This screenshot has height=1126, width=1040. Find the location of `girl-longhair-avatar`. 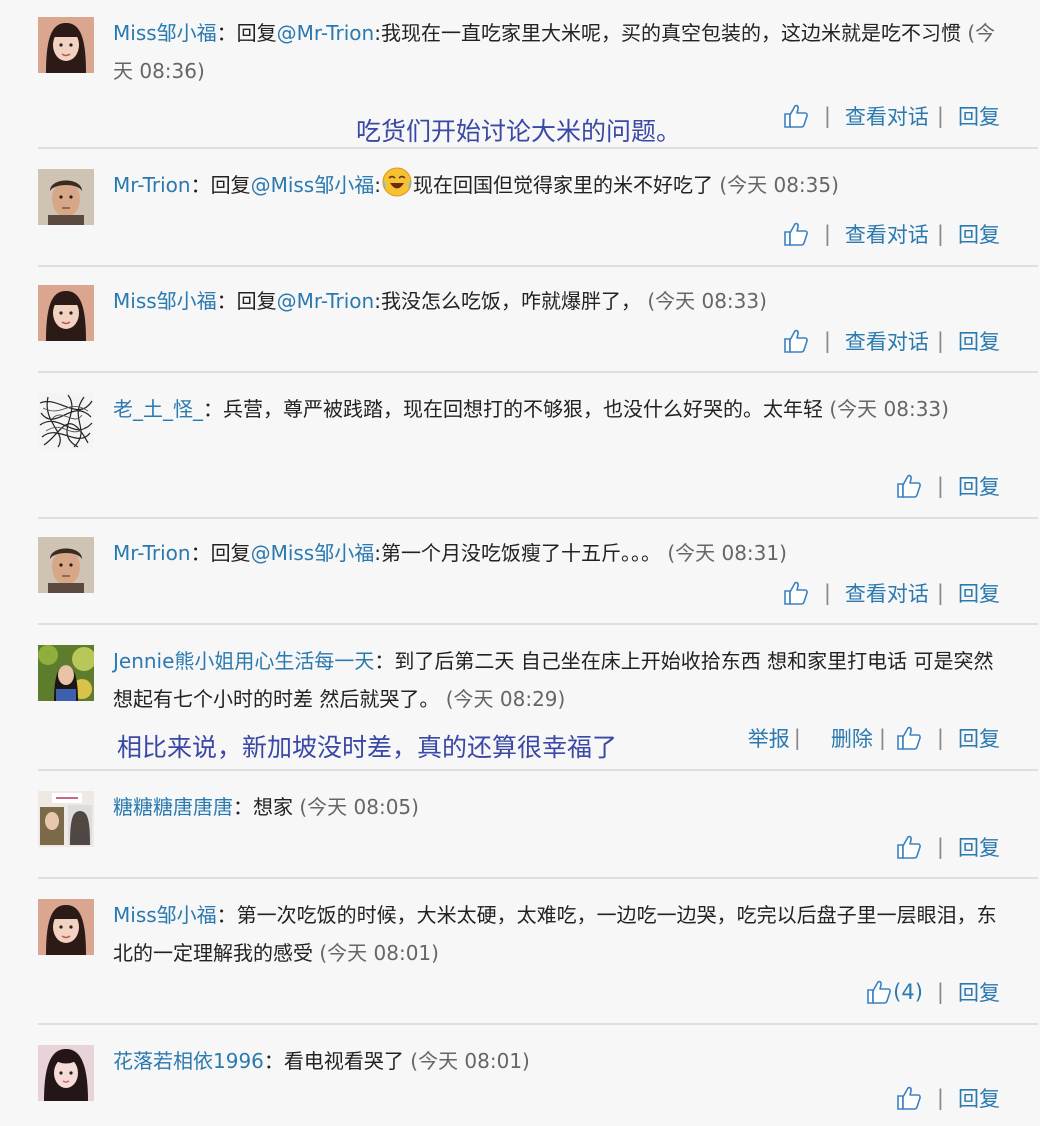

girl-longhair-avatar is located at coordinates (66, 1073).